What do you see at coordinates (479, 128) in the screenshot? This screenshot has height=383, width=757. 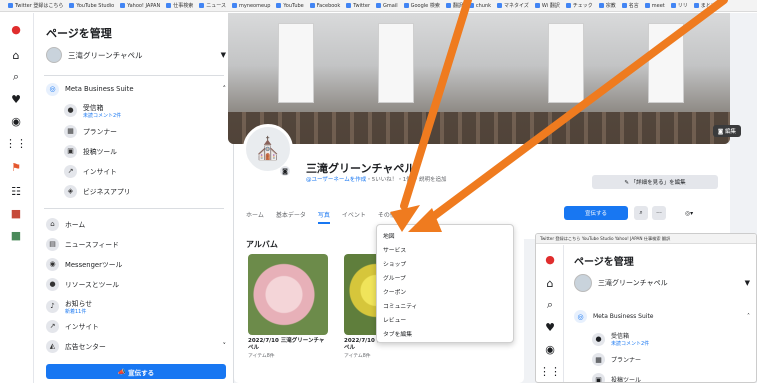 I see `cover-pews` at bounding box center [479, 128].